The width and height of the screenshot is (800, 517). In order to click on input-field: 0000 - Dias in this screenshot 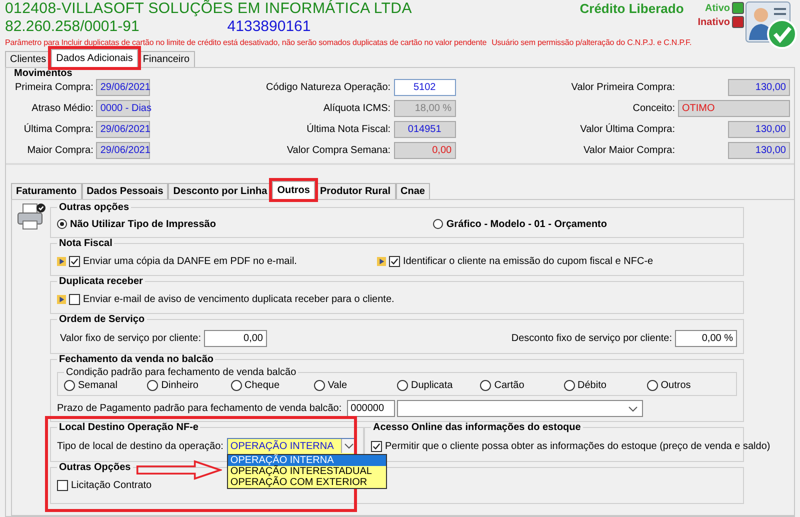, I will do `click(123, 108)`.